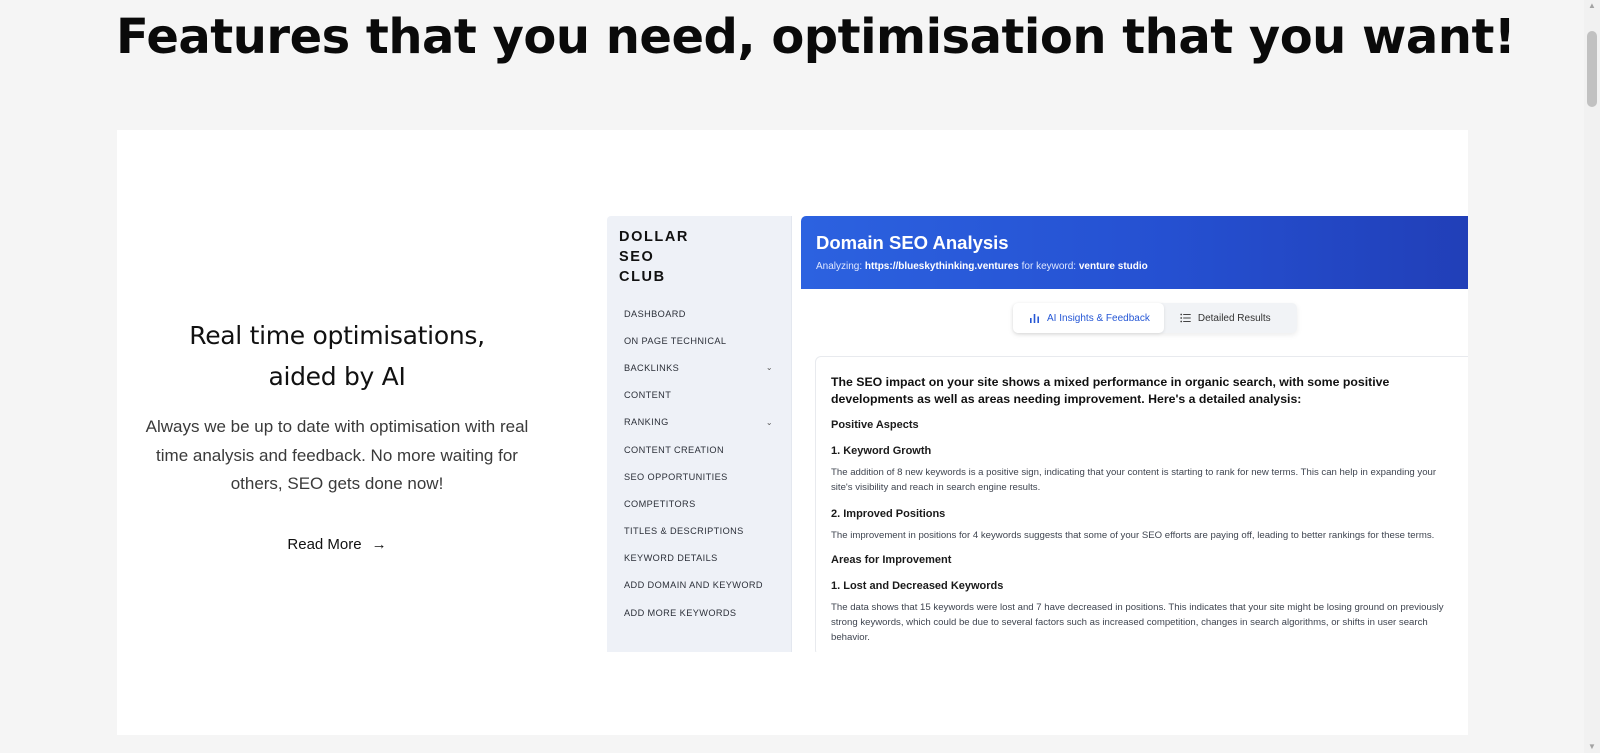  What do you see at coordinates (671, 558) in the screenshot?
I see `sidebar-item-label: KEYWORD DETAILS` at bounding box center [671, 558].